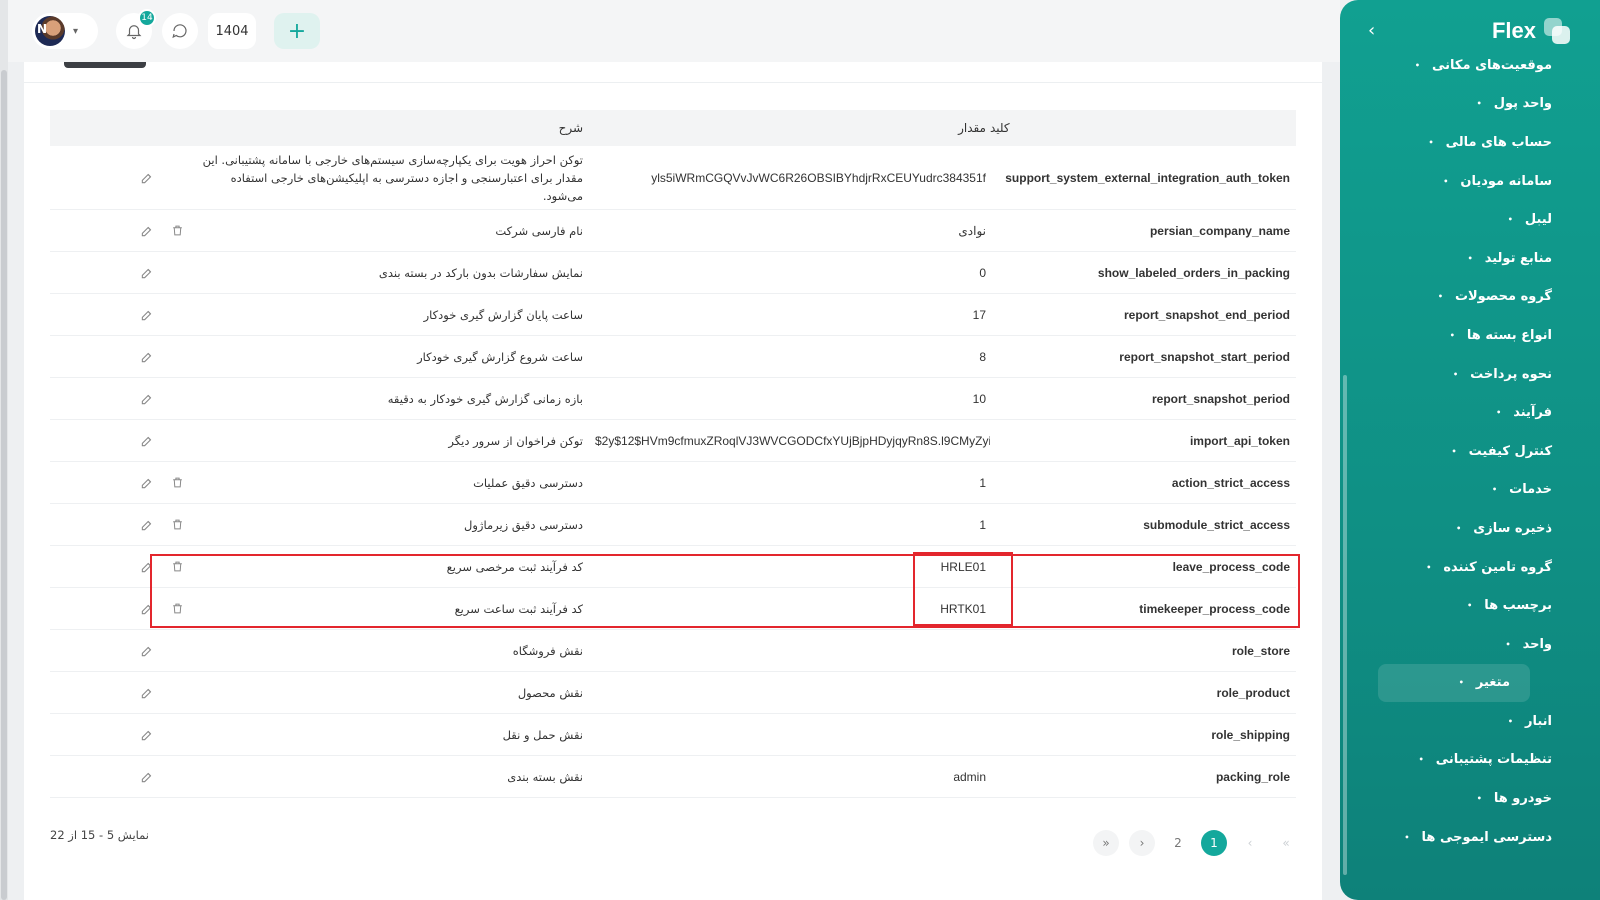 The width and height of the screenshot is (1600, 900). I want to click on row-description: ساعت شروع گزارش گیری خودکار, so click(500, 356).